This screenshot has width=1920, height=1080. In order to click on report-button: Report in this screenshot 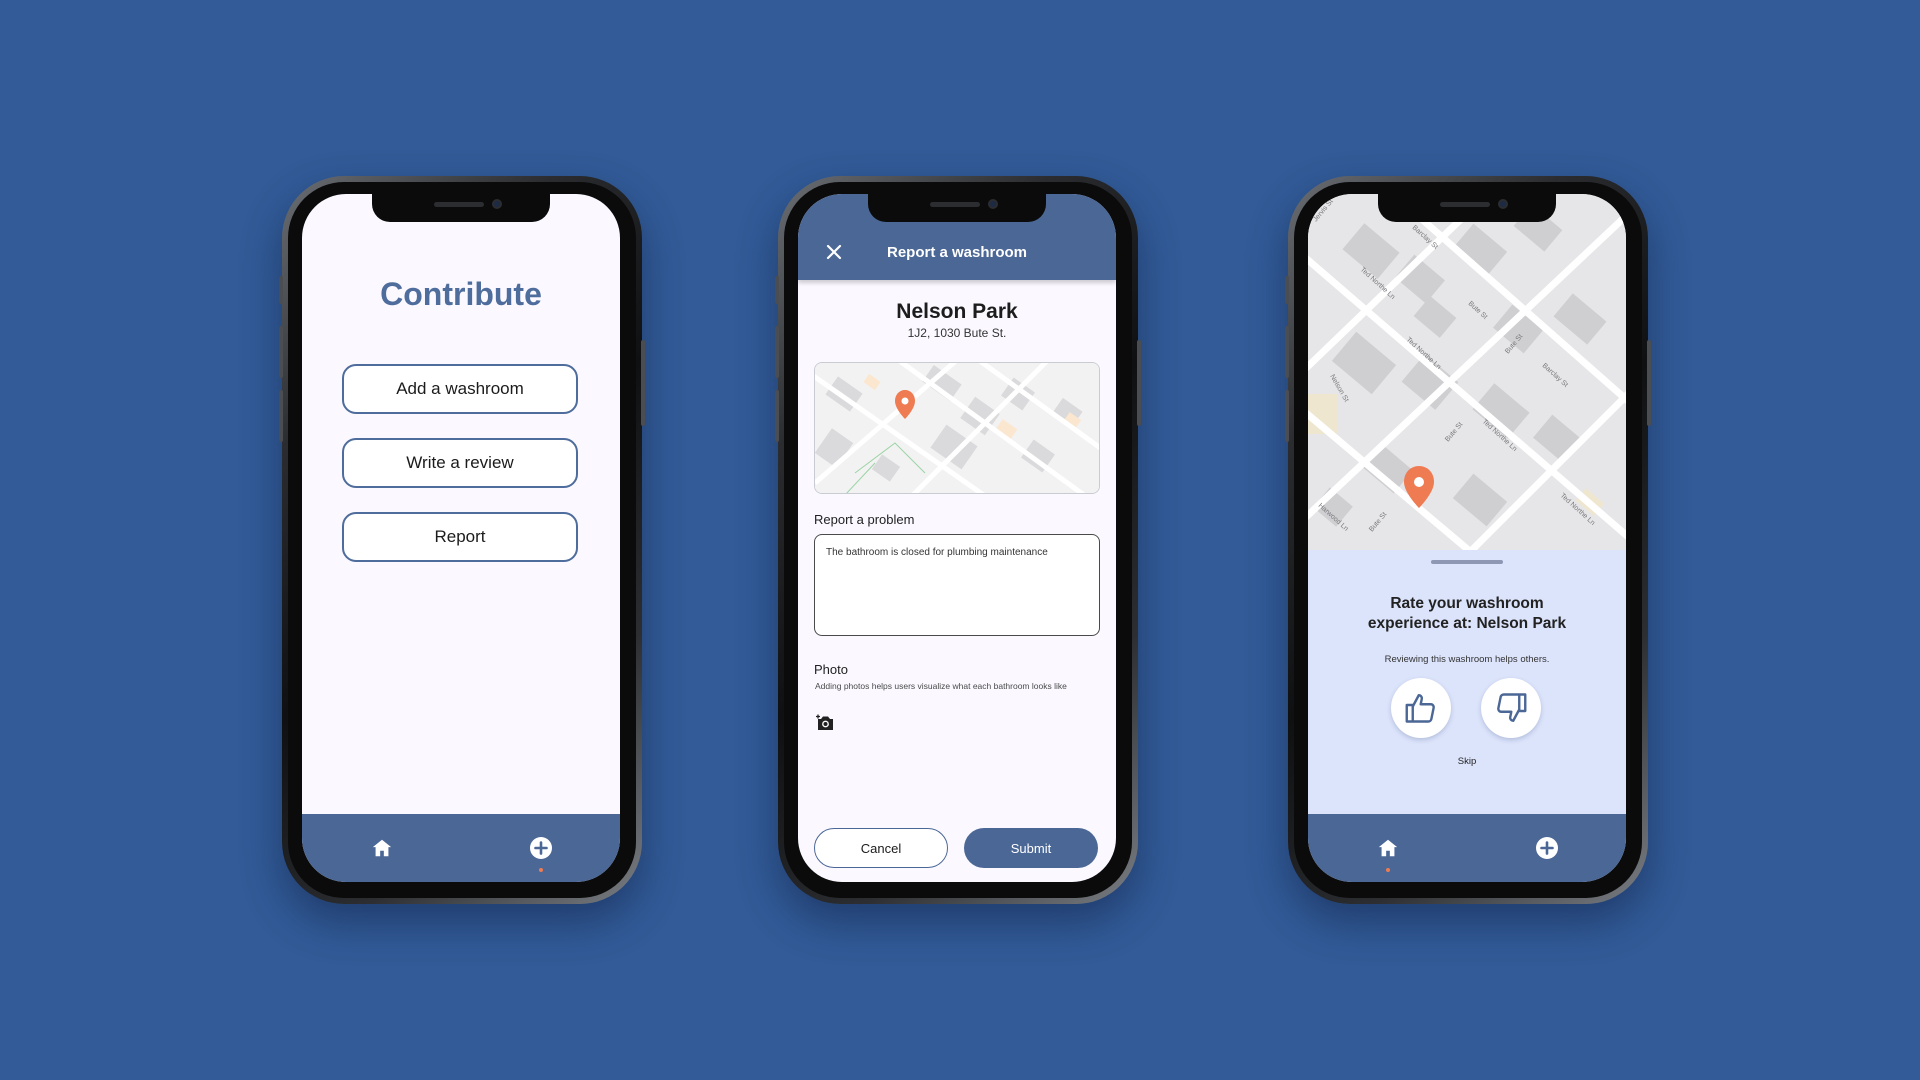, I will do `click(460, 537)`.